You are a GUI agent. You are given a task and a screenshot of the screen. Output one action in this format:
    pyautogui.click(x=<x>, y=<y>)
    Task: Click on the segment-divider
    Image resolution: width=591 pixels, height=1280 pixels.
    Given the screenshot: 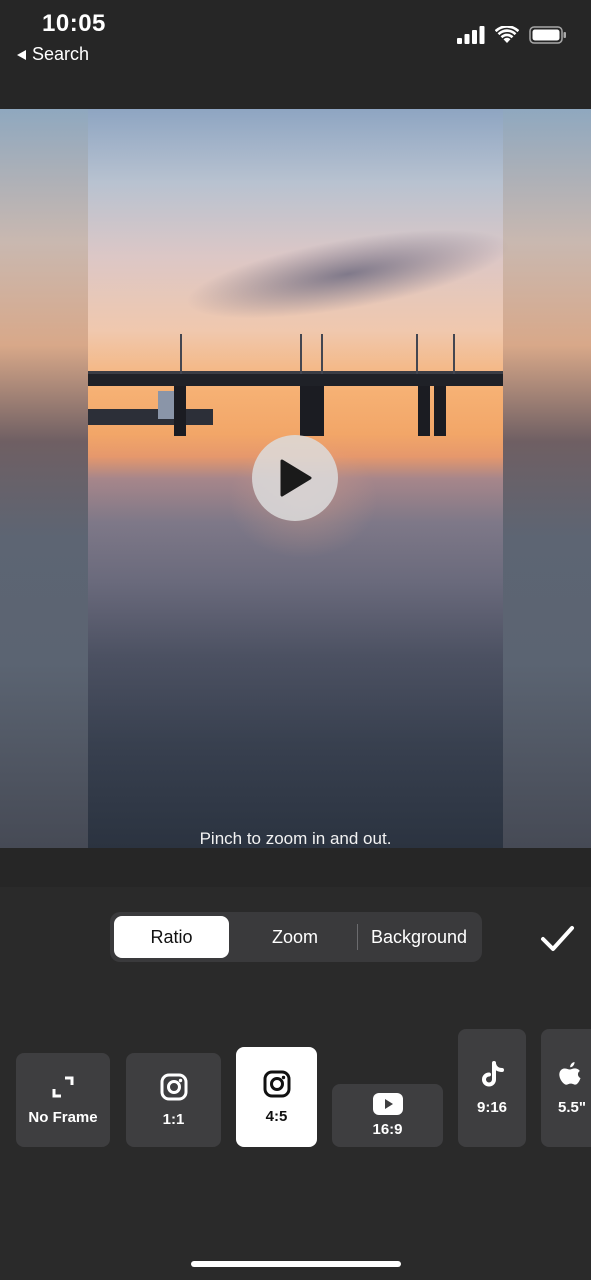 What is the action you would take?
    pyautogui.click(x=357, y=937)
    